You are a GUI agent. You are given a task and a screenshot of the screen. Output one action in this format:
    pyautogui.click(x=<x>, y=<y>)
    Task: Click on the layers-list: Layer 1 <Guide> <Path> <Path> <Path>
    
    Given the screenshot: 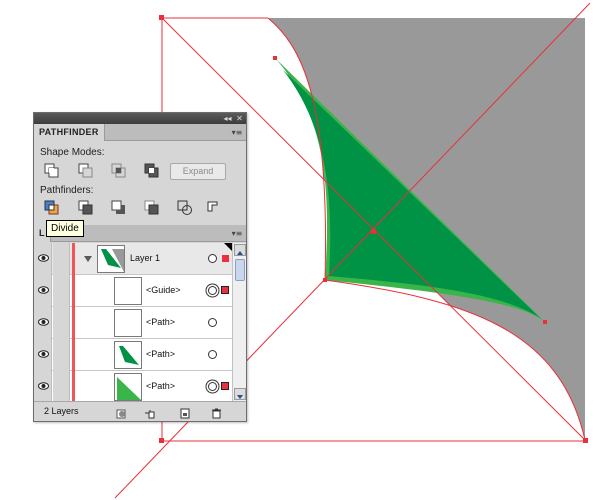 What is the action you would take?
    pyautogui.click(x=133, y=322)
    